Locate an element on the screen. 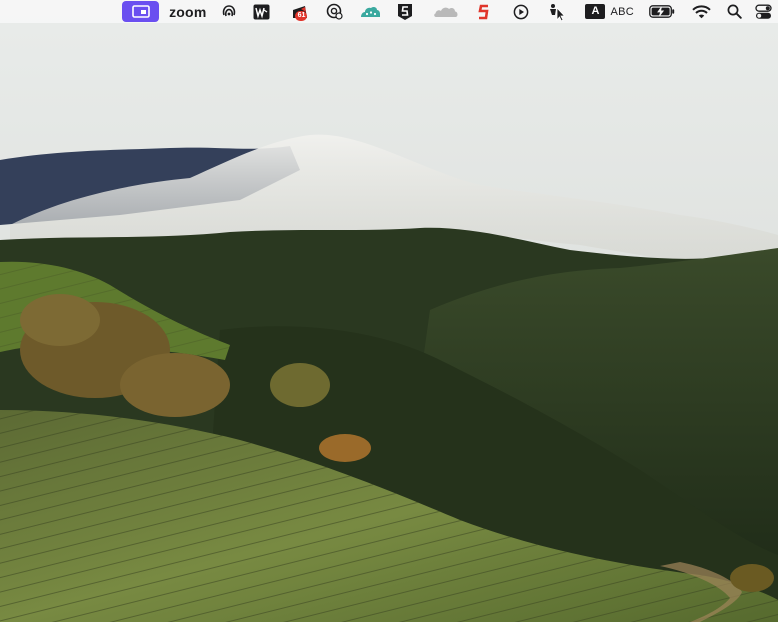 Image resolution: width=778 pixels, height=622 pixels. vpn-menu-extra is located at coordinates (335, 11).